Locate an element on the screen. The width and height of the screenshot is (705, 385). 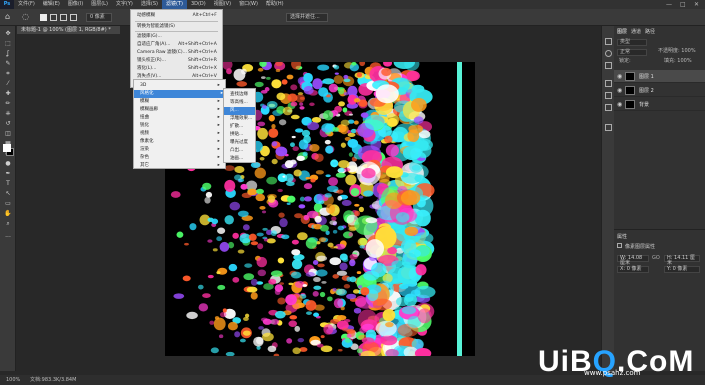
dodge-icon: ● is located at coordinates (8, 164).